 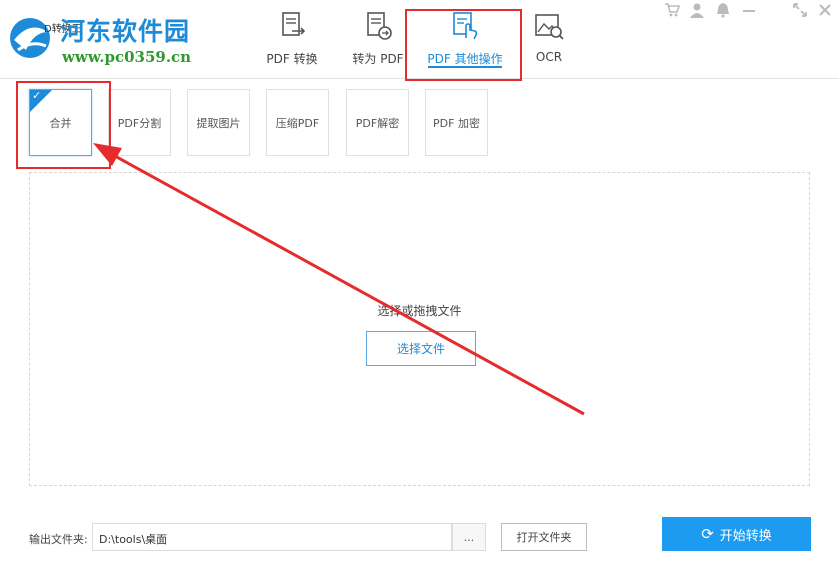 I want to click on logo: D转换王 河东软件园 www.pc0359.cn, so click(x=104, y=37).